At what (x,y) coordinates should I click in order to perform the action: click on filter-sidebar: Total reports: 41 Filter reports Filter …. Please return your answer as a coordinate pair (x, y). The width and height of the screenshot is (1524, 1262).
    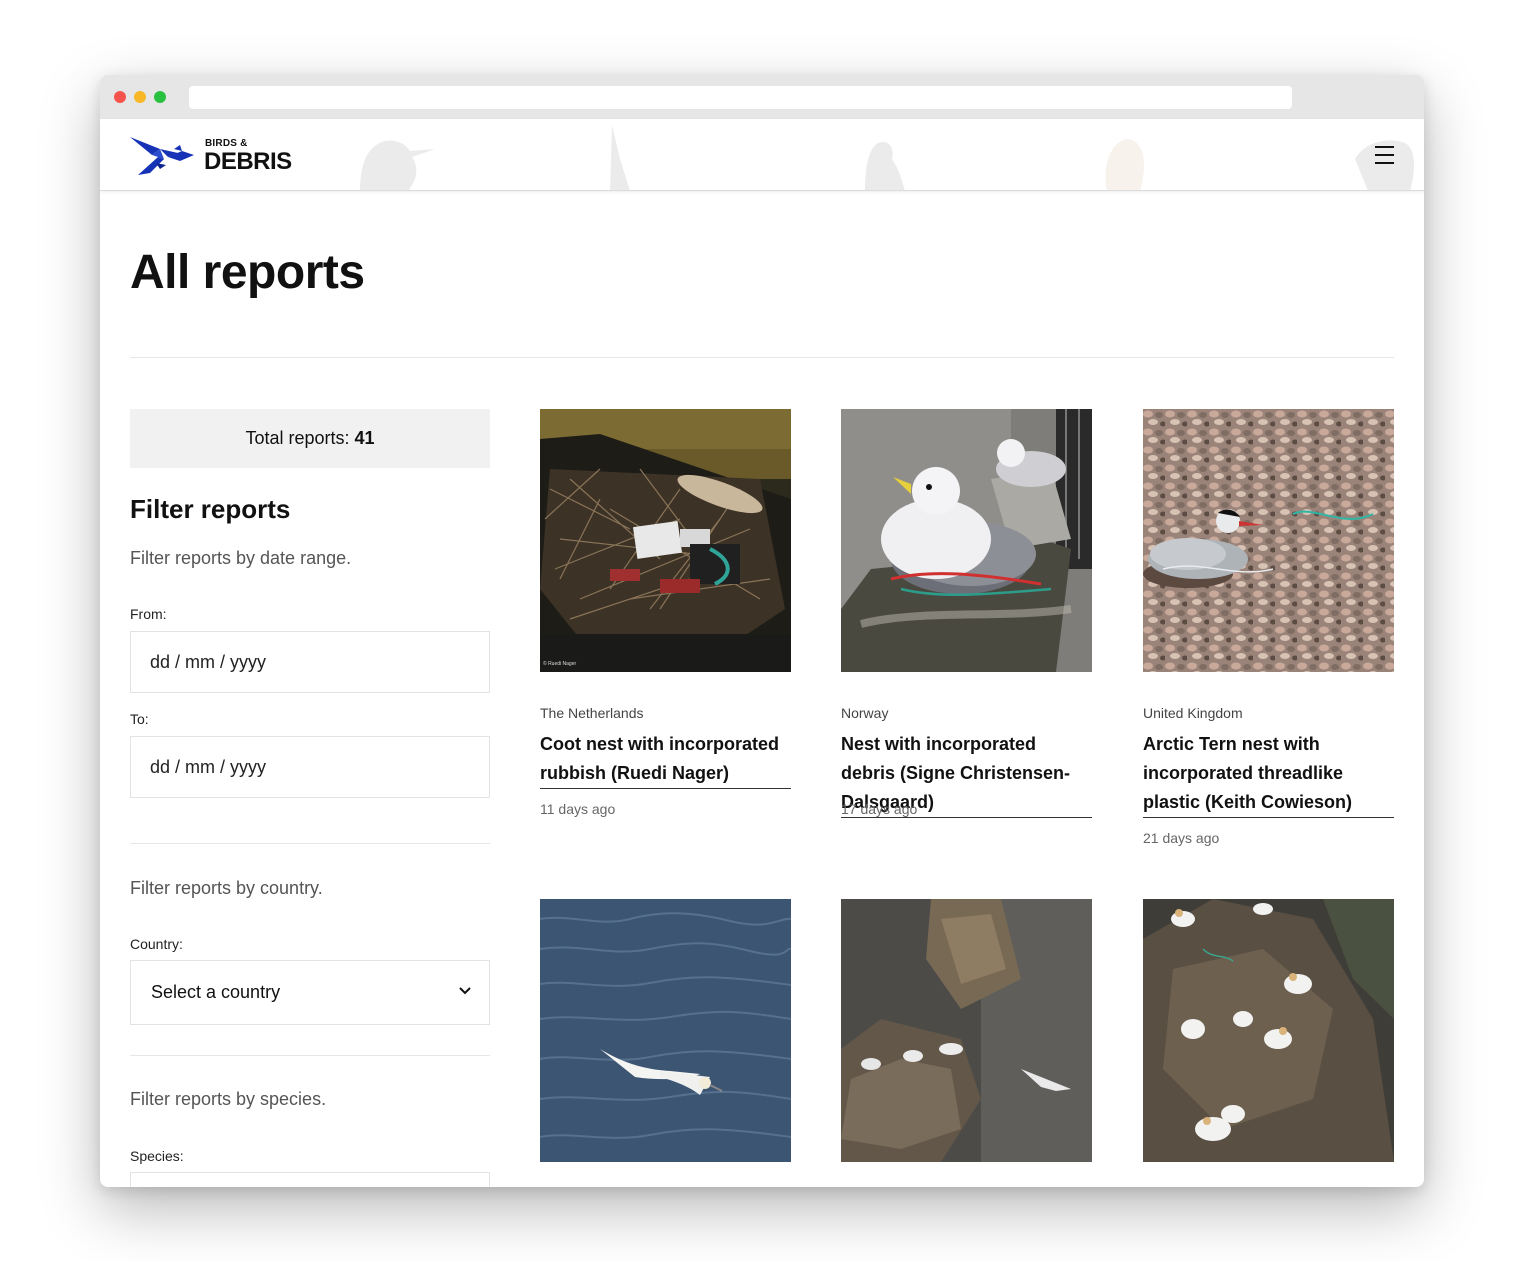
    Looking at the image, I should click on (310, 798).